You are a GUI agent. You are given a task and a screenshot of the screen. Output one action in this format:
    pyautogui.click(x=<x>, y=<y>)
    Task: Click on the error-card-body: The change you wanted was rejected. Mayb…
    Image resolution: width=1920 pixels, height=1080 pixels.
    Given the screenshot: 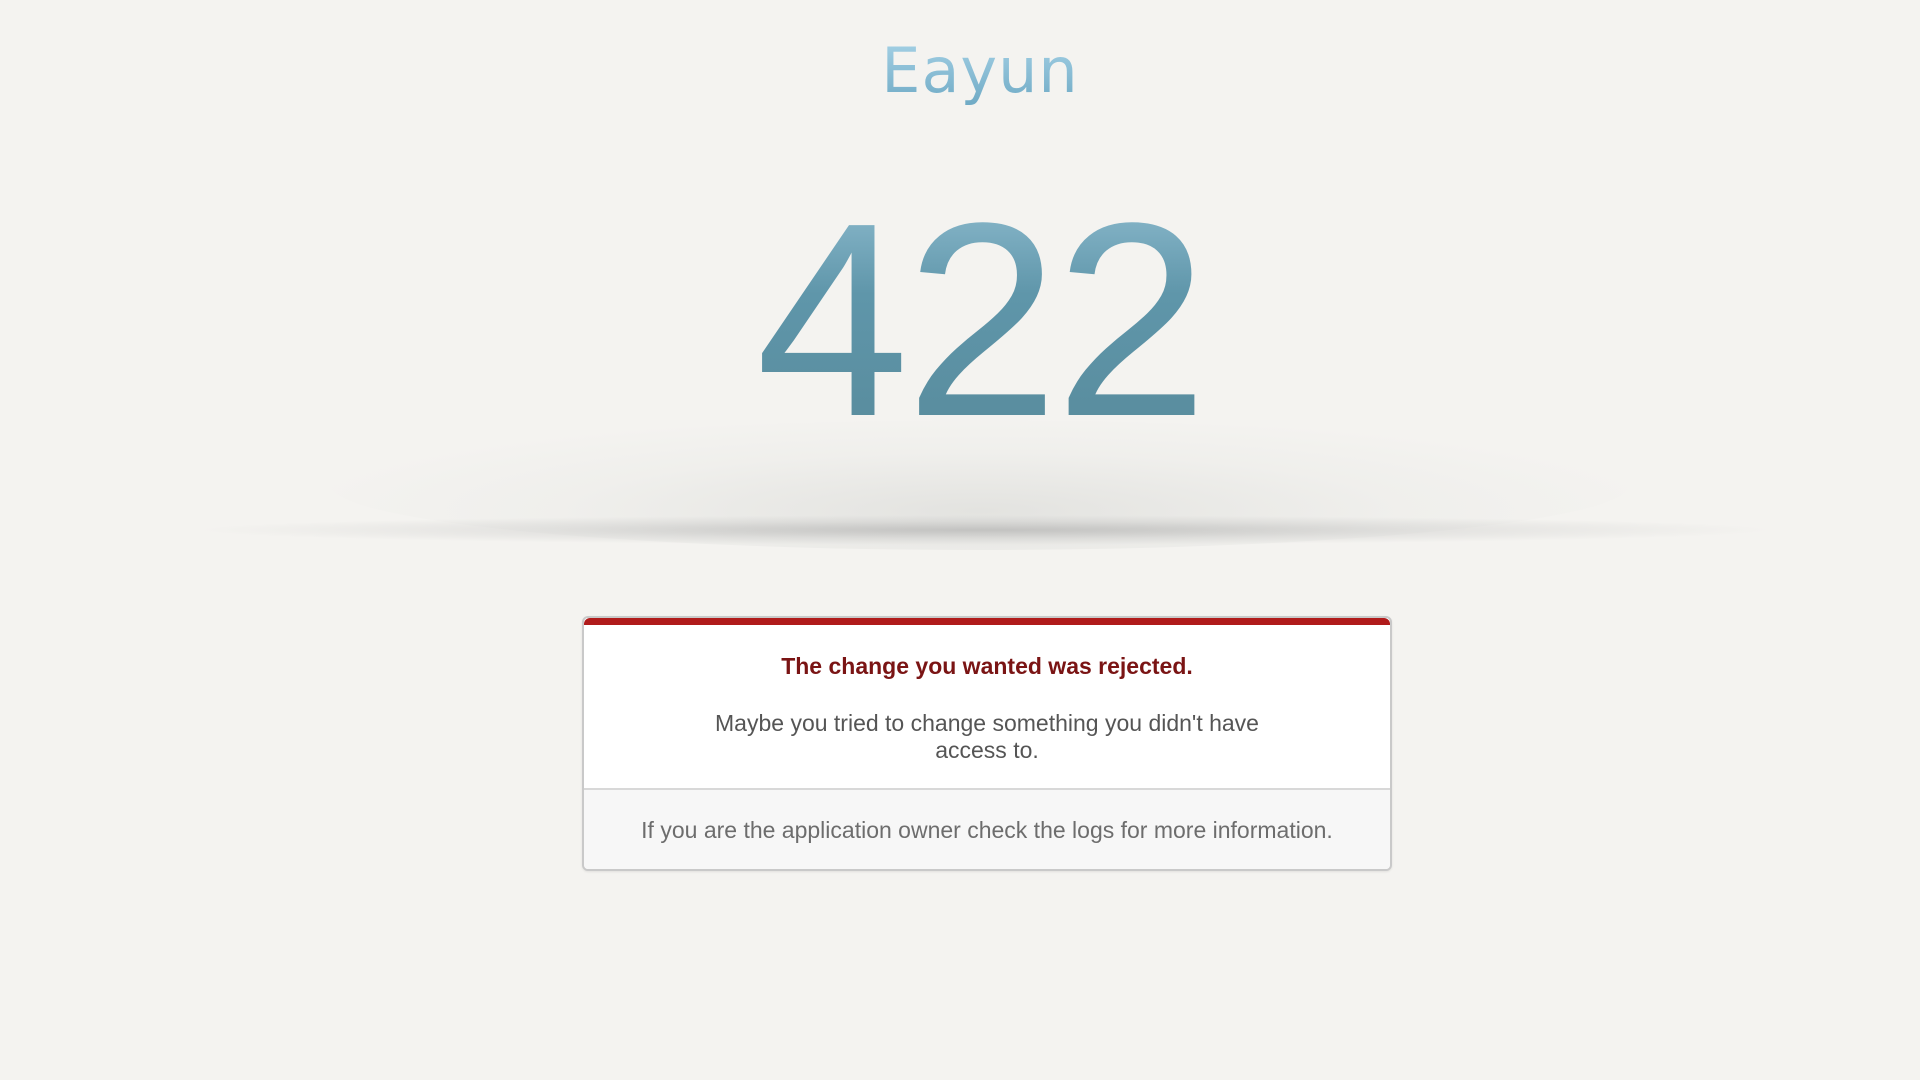 What is the action you would take?
    pyautogui.click(x=987, y=706)
    